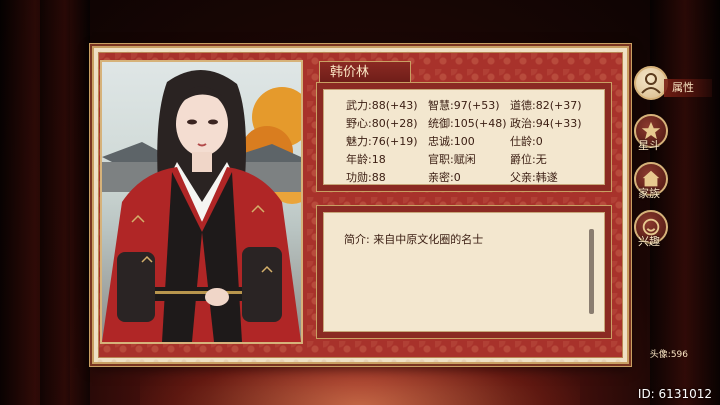 This screenshot has height=405, width=720. What do you see at coordinates (414, 239) in the screenshot?
I see `intro-text: 简介: 来自中原文化圈的名士` at bounding box center [414, 239].